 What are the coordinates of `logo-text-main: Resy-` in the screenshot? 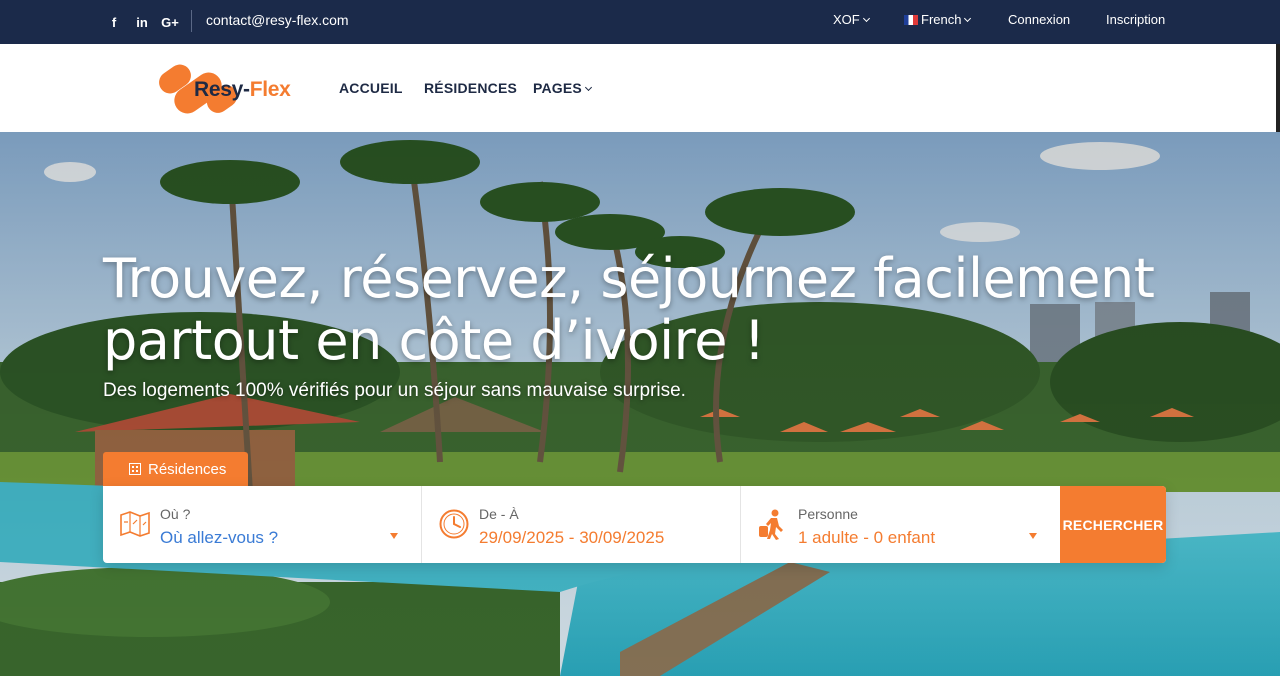 It's located at (222, 89).